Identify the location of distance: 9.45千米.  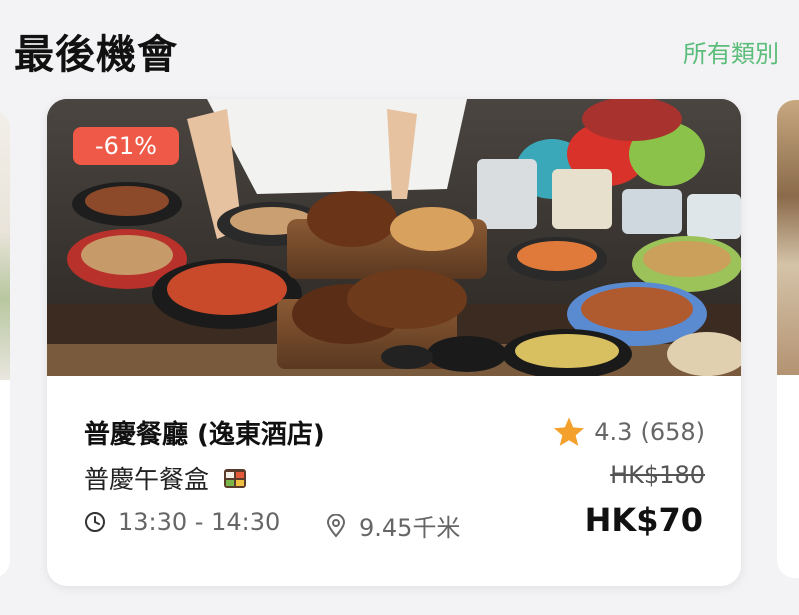
(392, 525).